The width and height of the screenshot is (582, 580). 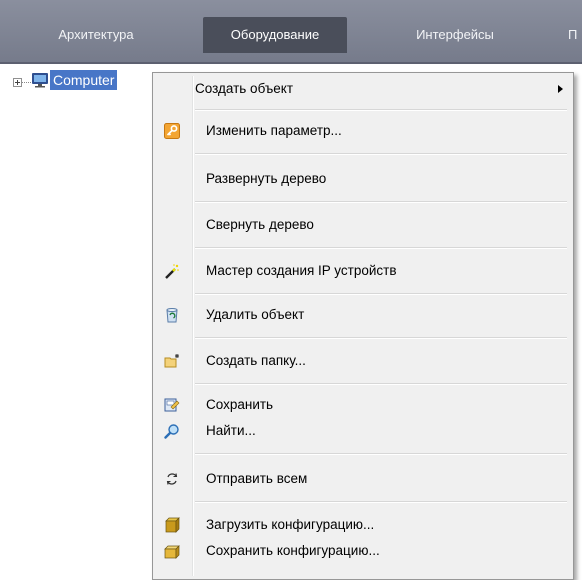 What do you see at coordinates (560, 89) in the screenshot?
I see `submenu-arrow-icon` at bounding box center [560, 89].